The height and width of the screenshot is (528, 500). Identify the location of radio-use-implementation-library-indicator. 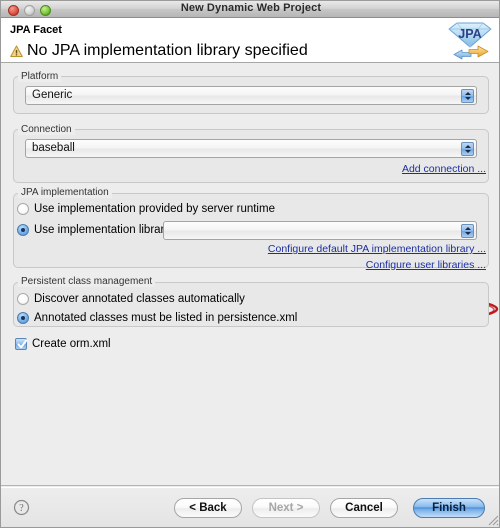
(23, 230).